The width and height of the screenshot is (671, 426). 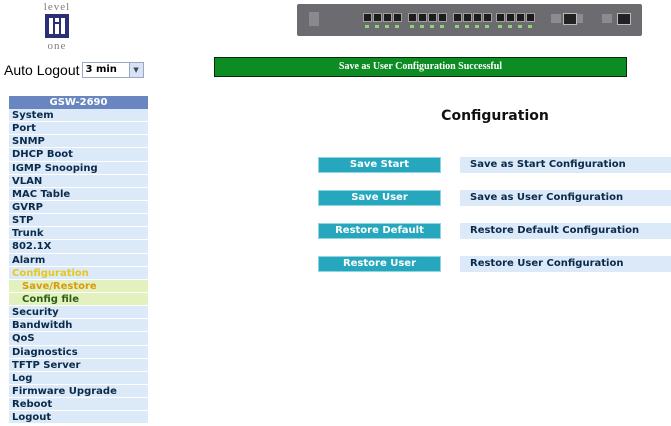 What do you see at coordinates (78, 286) in the screenshot?
I see `sidebar-subitem-save-restore: Save/Restore` at bounding box center [78, 286].